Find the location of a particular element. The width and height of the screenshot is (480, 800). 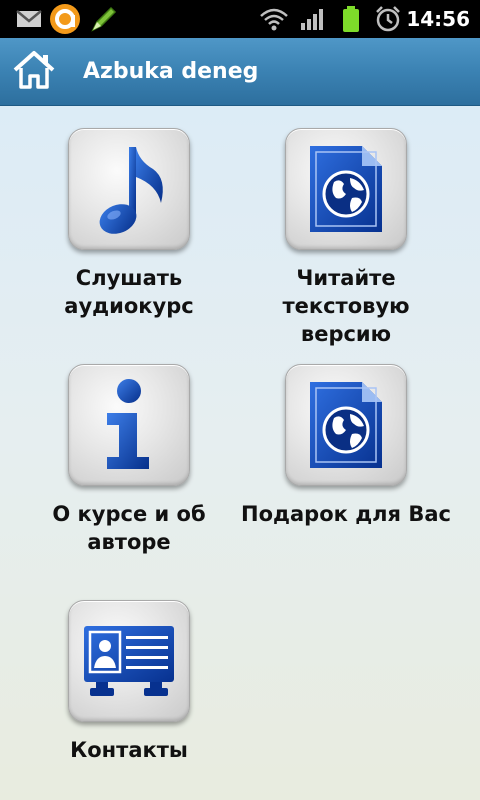

menu-label-gift: Подарок для Вас is located at coordinates (346, 514).